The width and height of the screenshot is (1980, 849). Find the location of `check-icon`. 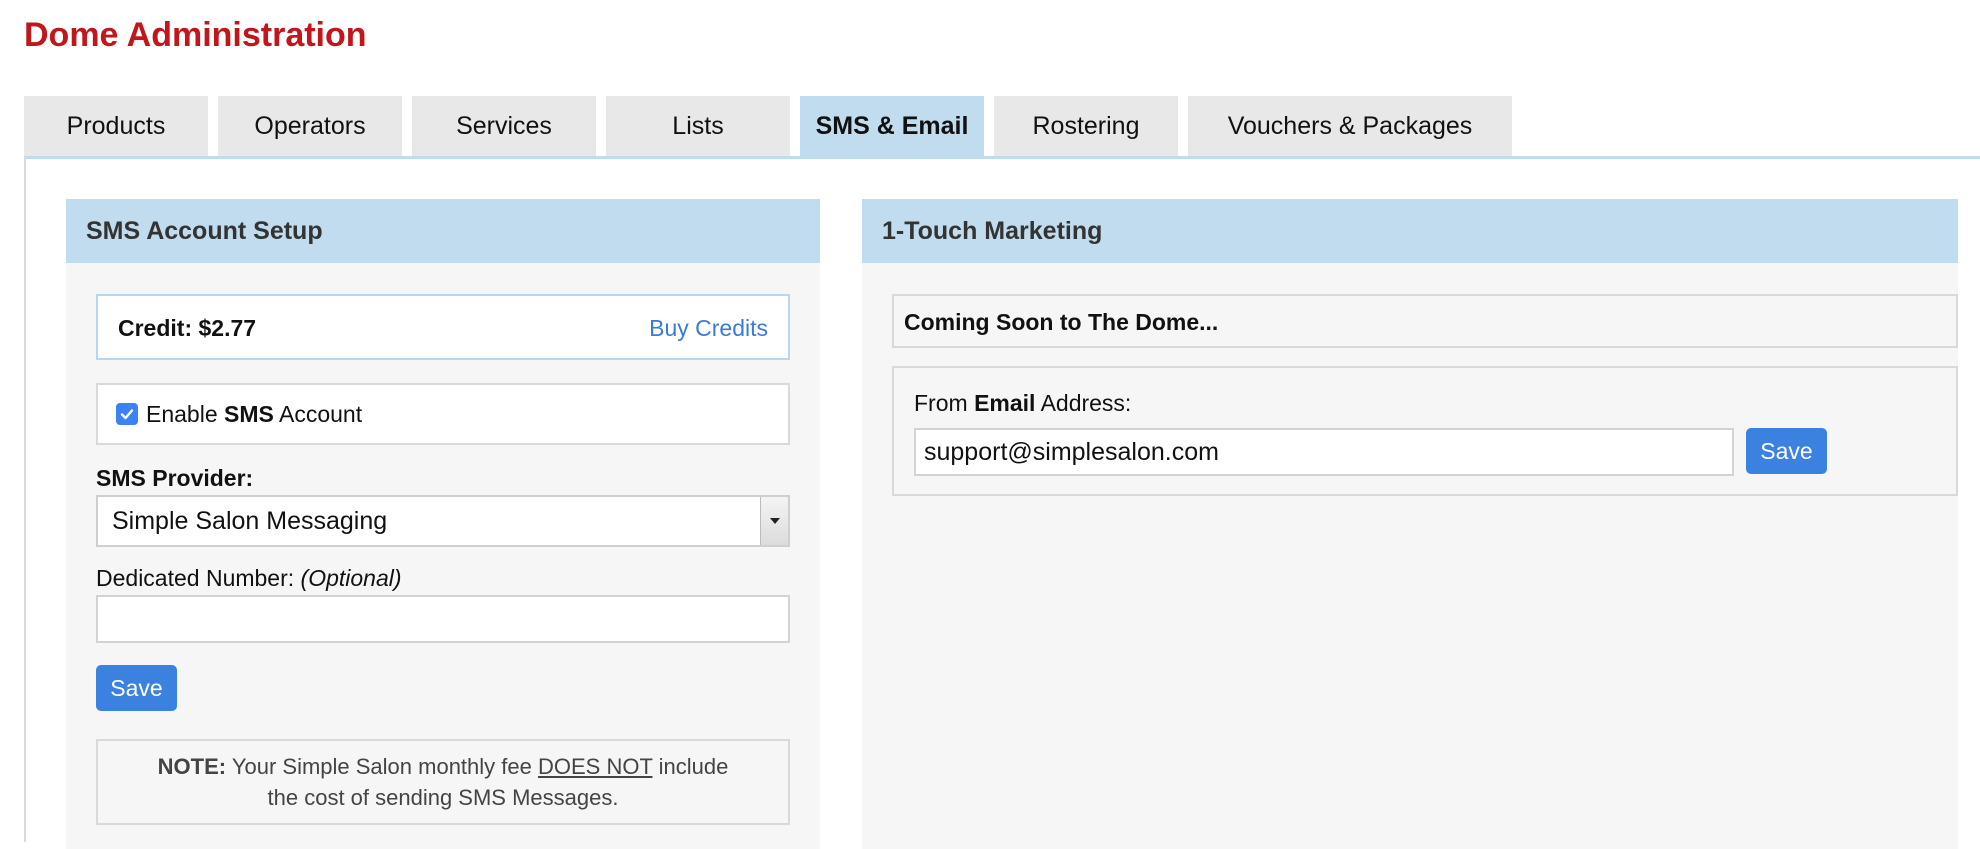

check-icon is located at coordinates (127, 414).